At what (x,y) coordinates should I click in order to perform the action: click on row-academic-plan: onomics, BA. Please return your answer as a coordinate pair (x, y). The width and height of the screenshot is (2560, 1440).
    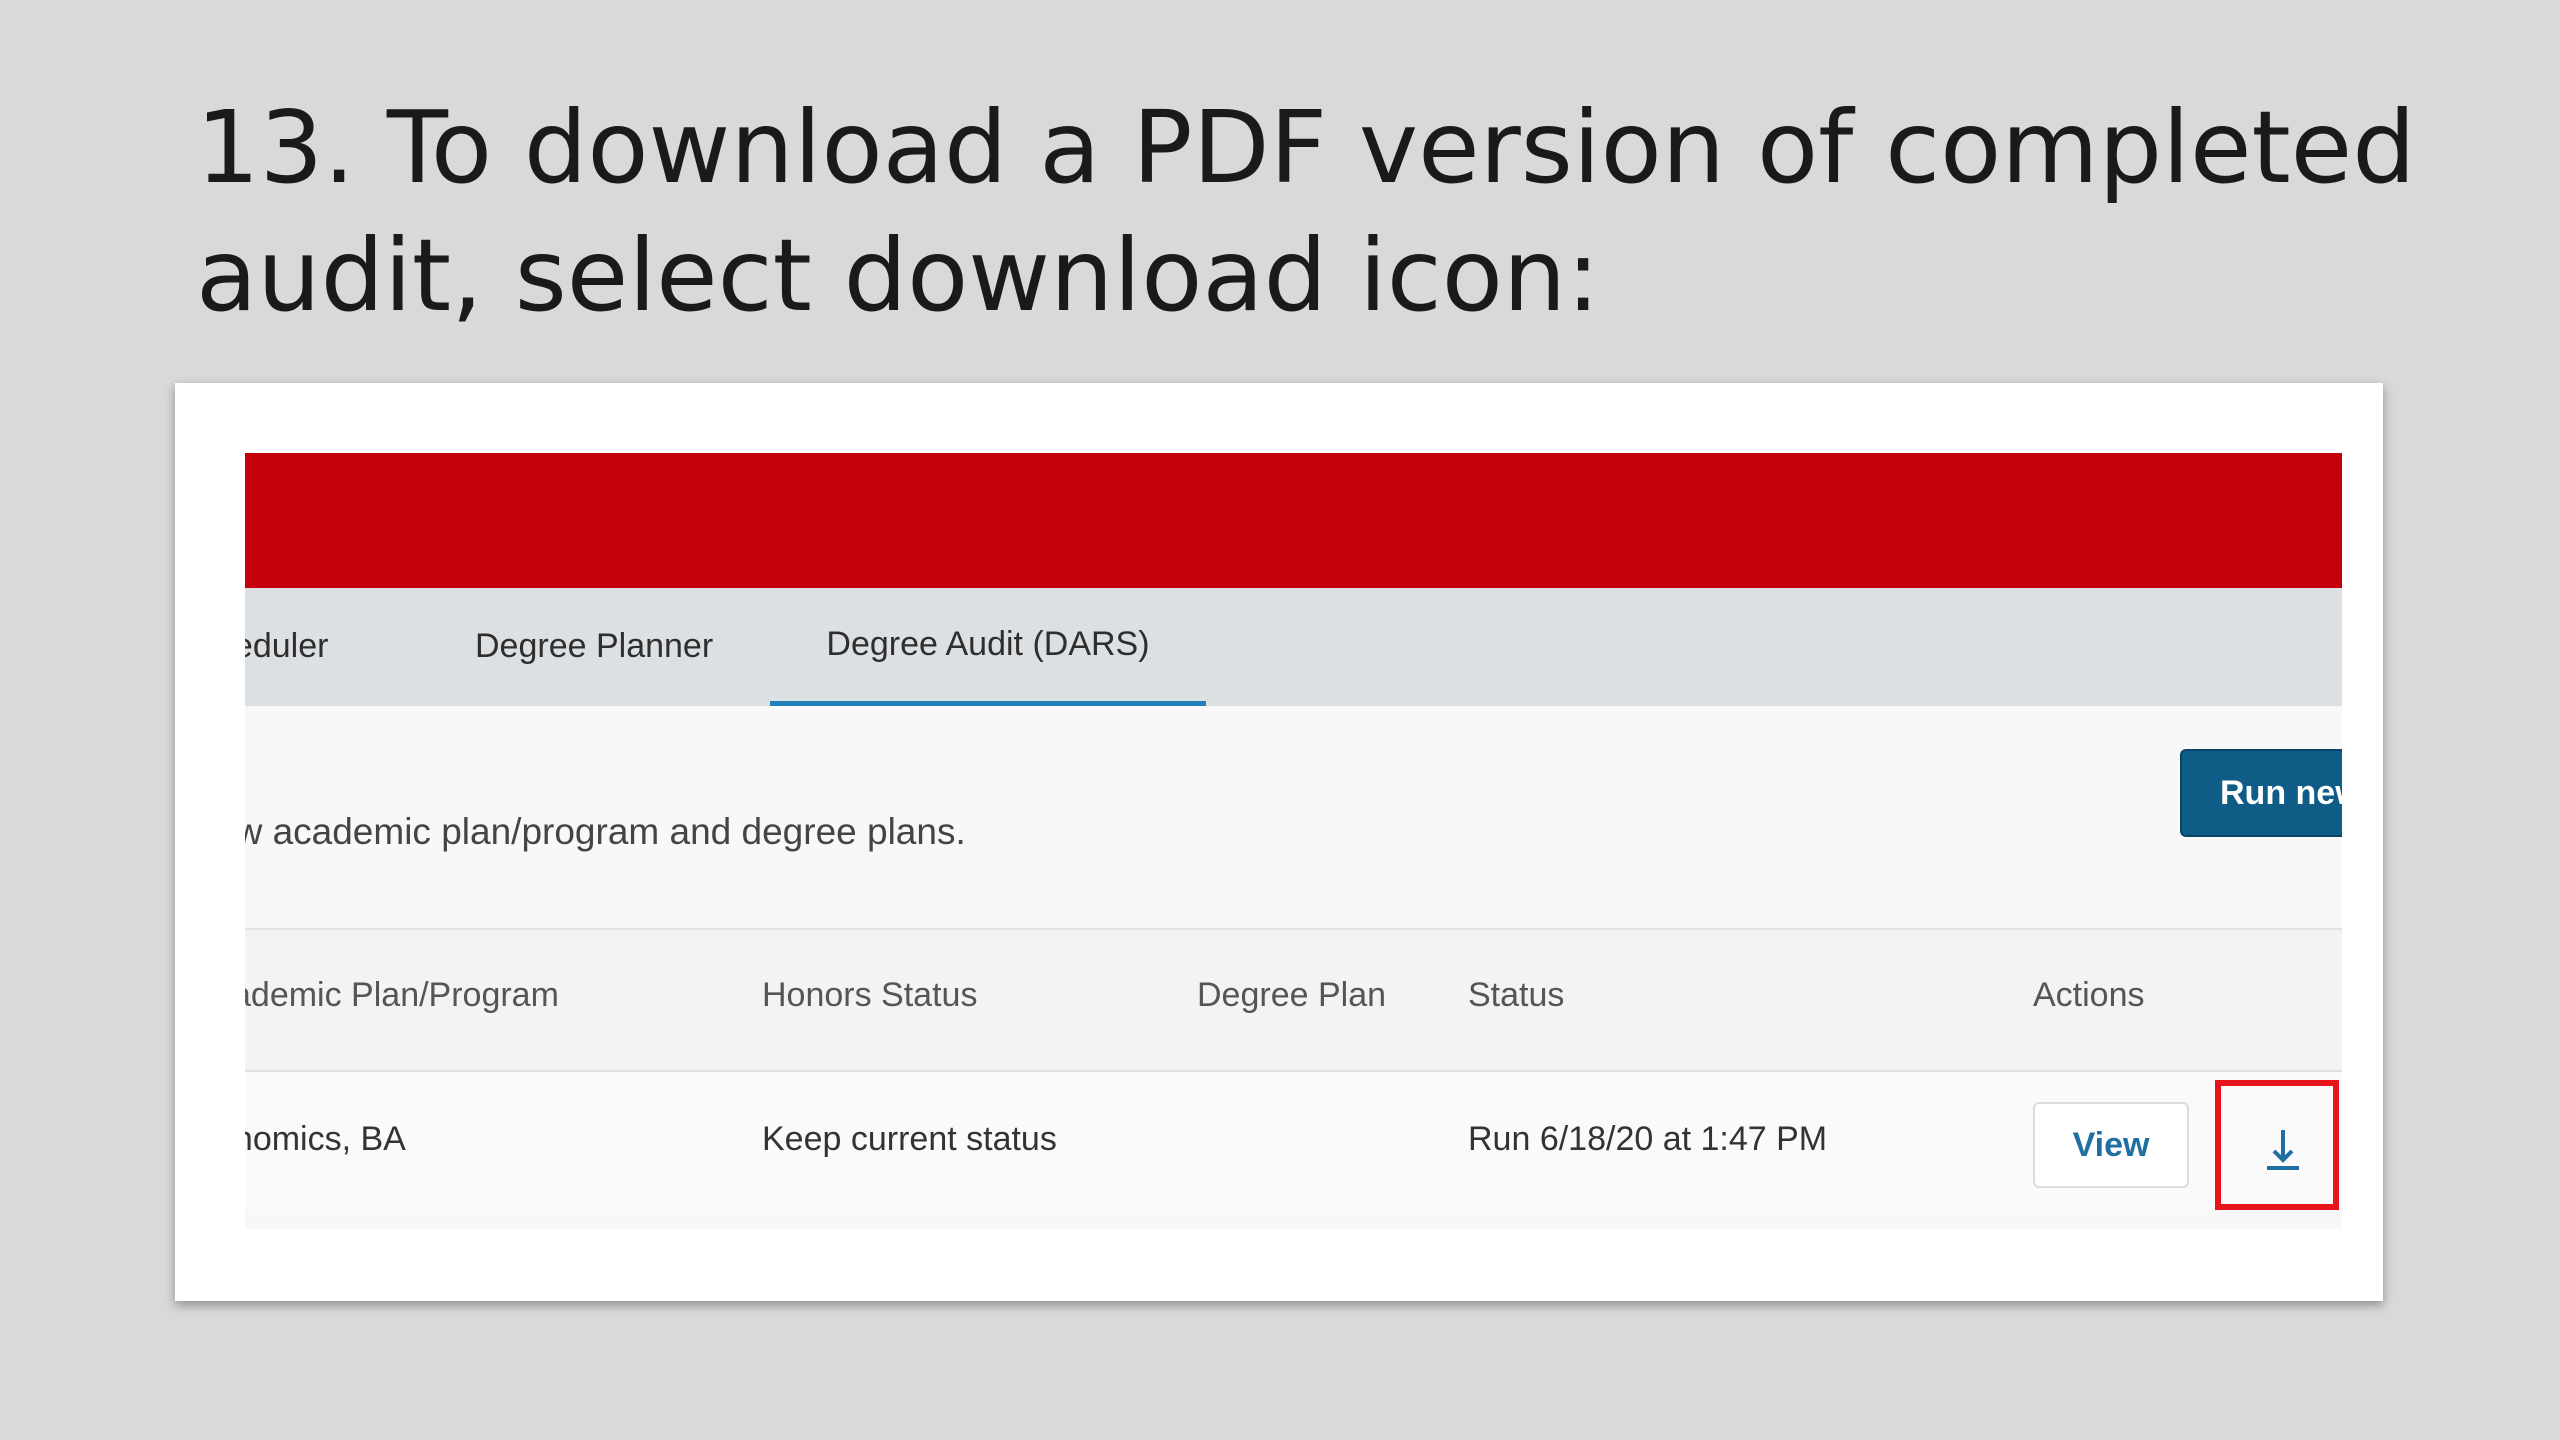
    Looking at the image, I should click on (325, 1139).